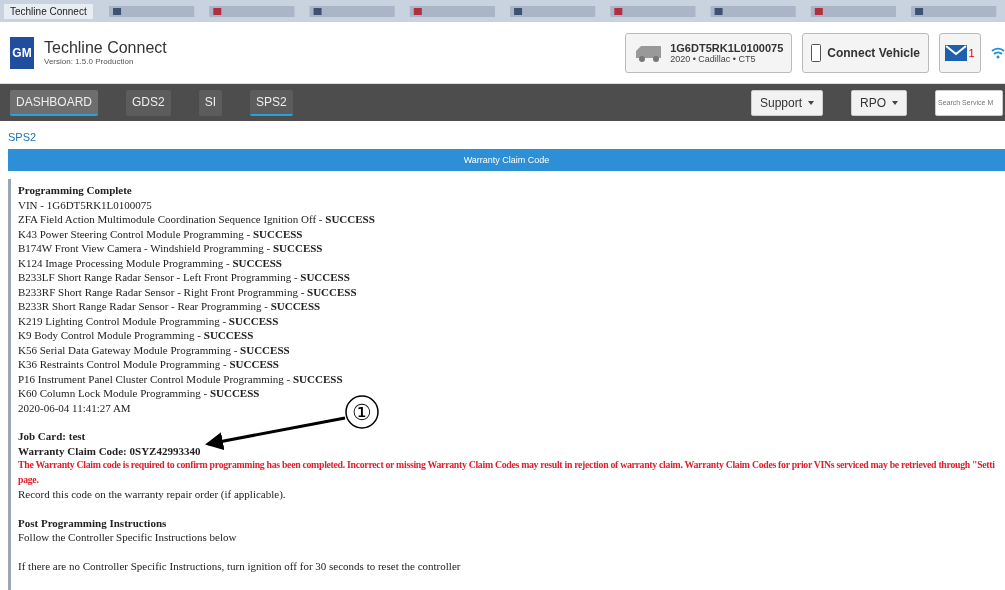  I want to click on record-note: Record this code on the warranty repair order (if applicable)., so click(152, 494).